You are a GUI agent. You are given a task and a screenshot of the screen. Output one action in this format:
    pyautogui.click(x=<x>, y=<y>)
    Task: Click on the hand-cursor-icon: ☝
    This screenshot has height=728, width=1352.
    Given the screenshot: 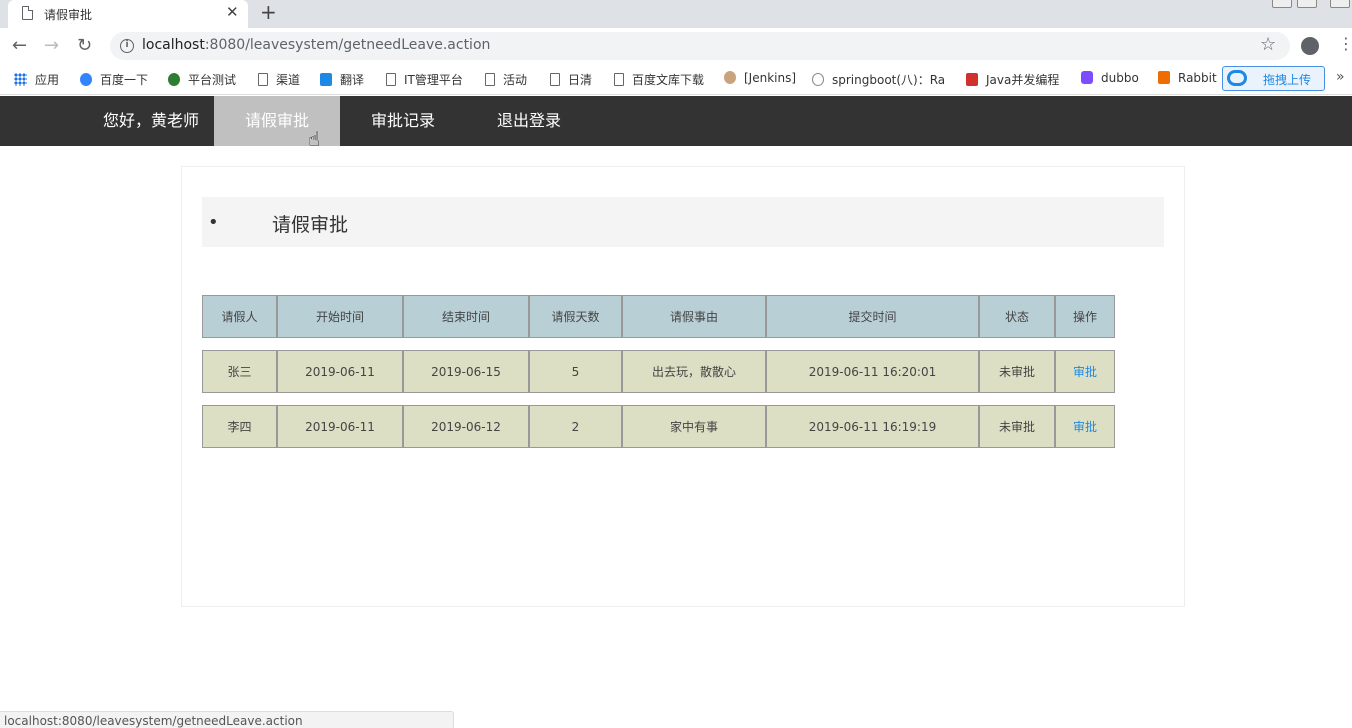 What is the action you would take?
    pyautogui.click(x=314, y=139)
    